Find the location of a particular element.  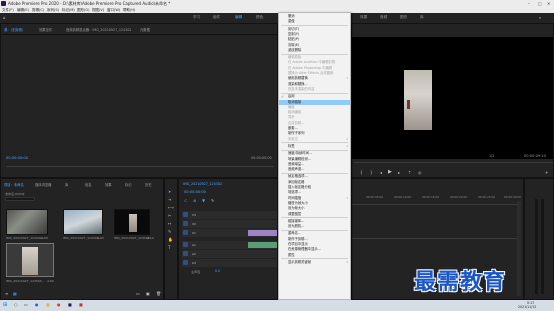

context-menu-item: 显示剪辑关键帧 › is located at coordinates (314, 262).